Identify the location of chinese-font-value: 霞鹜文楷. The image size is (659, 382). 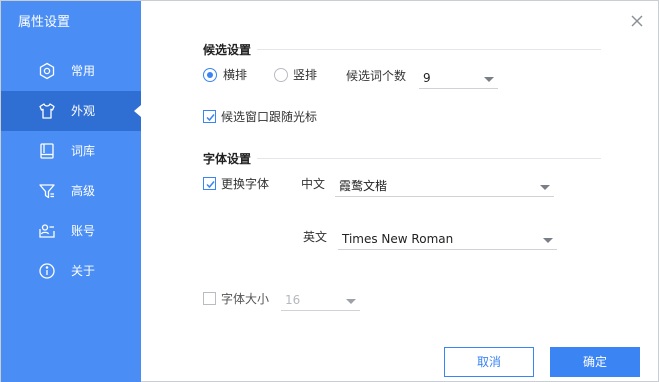
(363, 186).